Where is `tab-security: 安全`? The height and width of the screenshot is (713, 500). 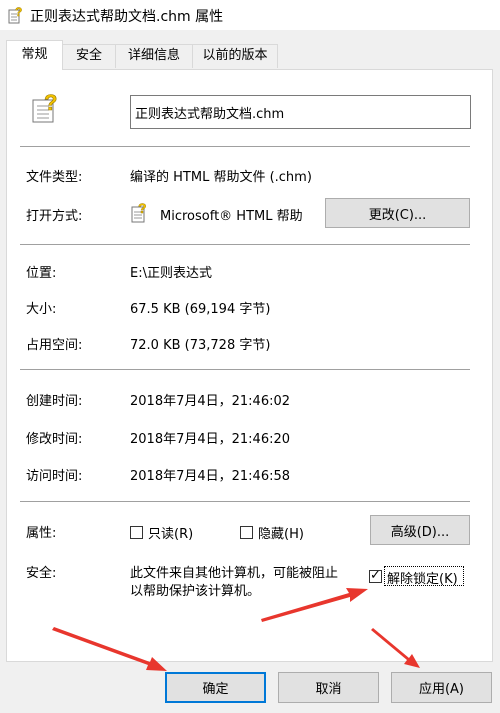
tab-security: 安全 is located at coordinates (89, 56).